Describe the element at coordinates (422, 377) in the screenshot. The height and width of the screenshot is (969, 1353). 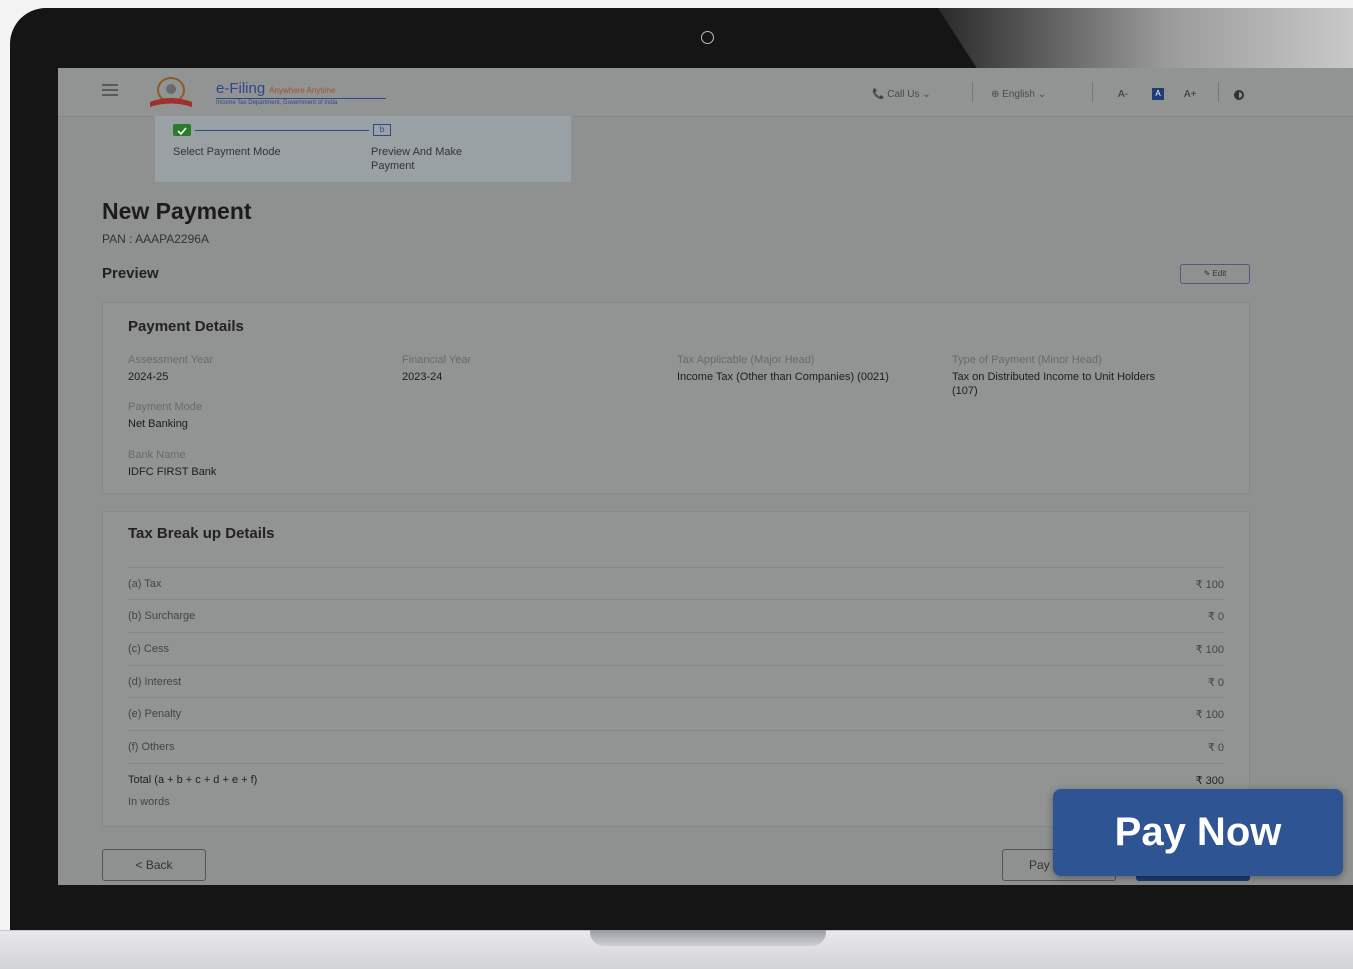
I see `financial-year-value: 2023-24` at that location.